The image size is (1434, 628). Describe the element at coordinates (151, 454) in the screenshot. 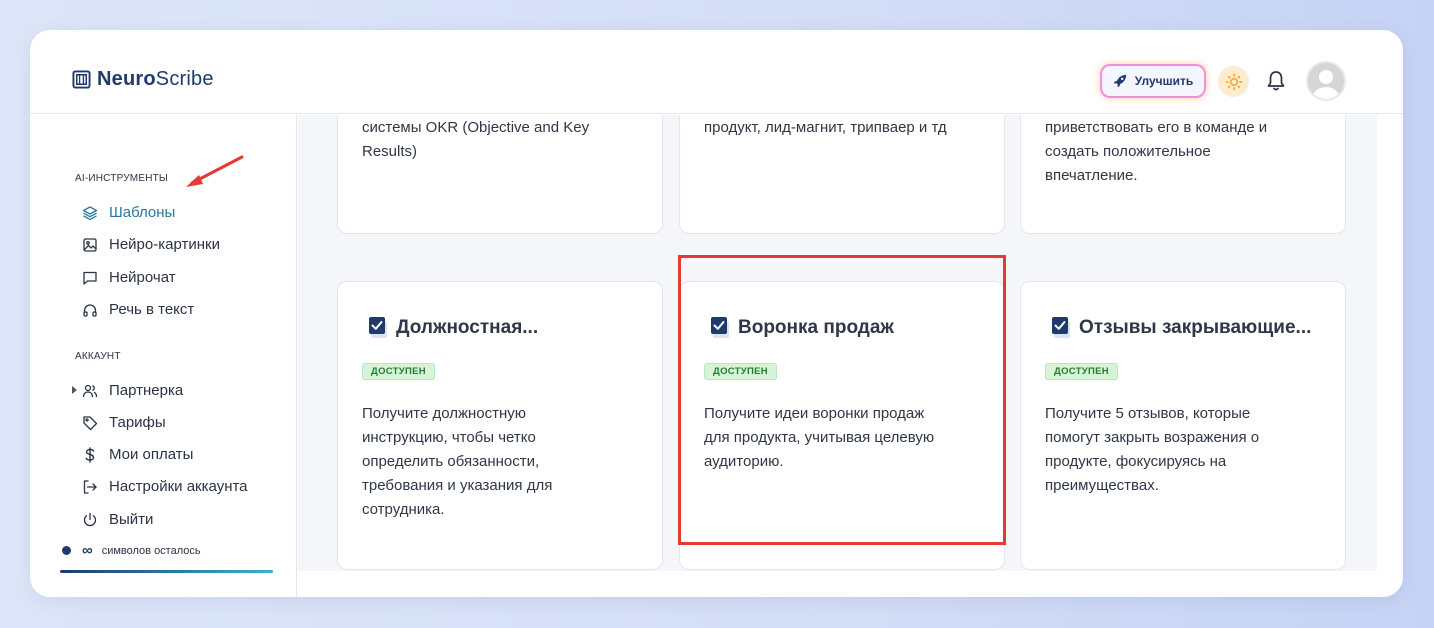

I see `sidebar-item-label: Мои оплаты` at that location.